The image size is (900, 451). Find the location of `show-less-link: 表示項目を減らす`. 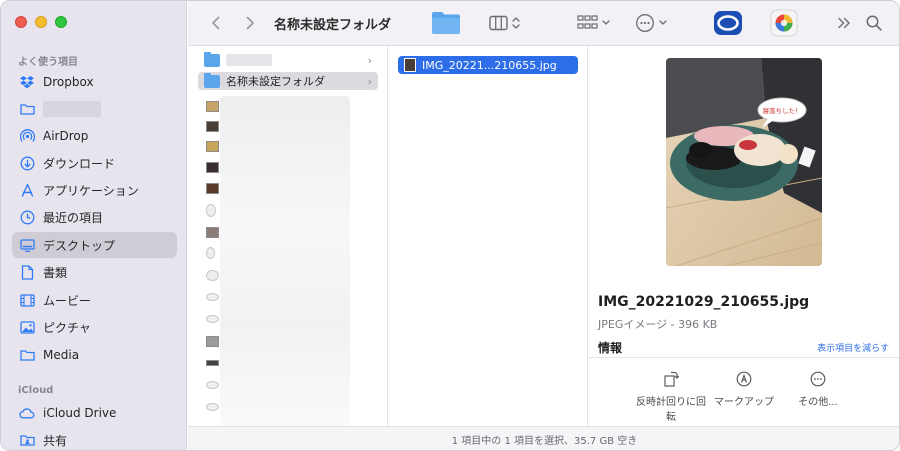

show-less-link: 表示項目を減らす is located at coordinates (853, 347).